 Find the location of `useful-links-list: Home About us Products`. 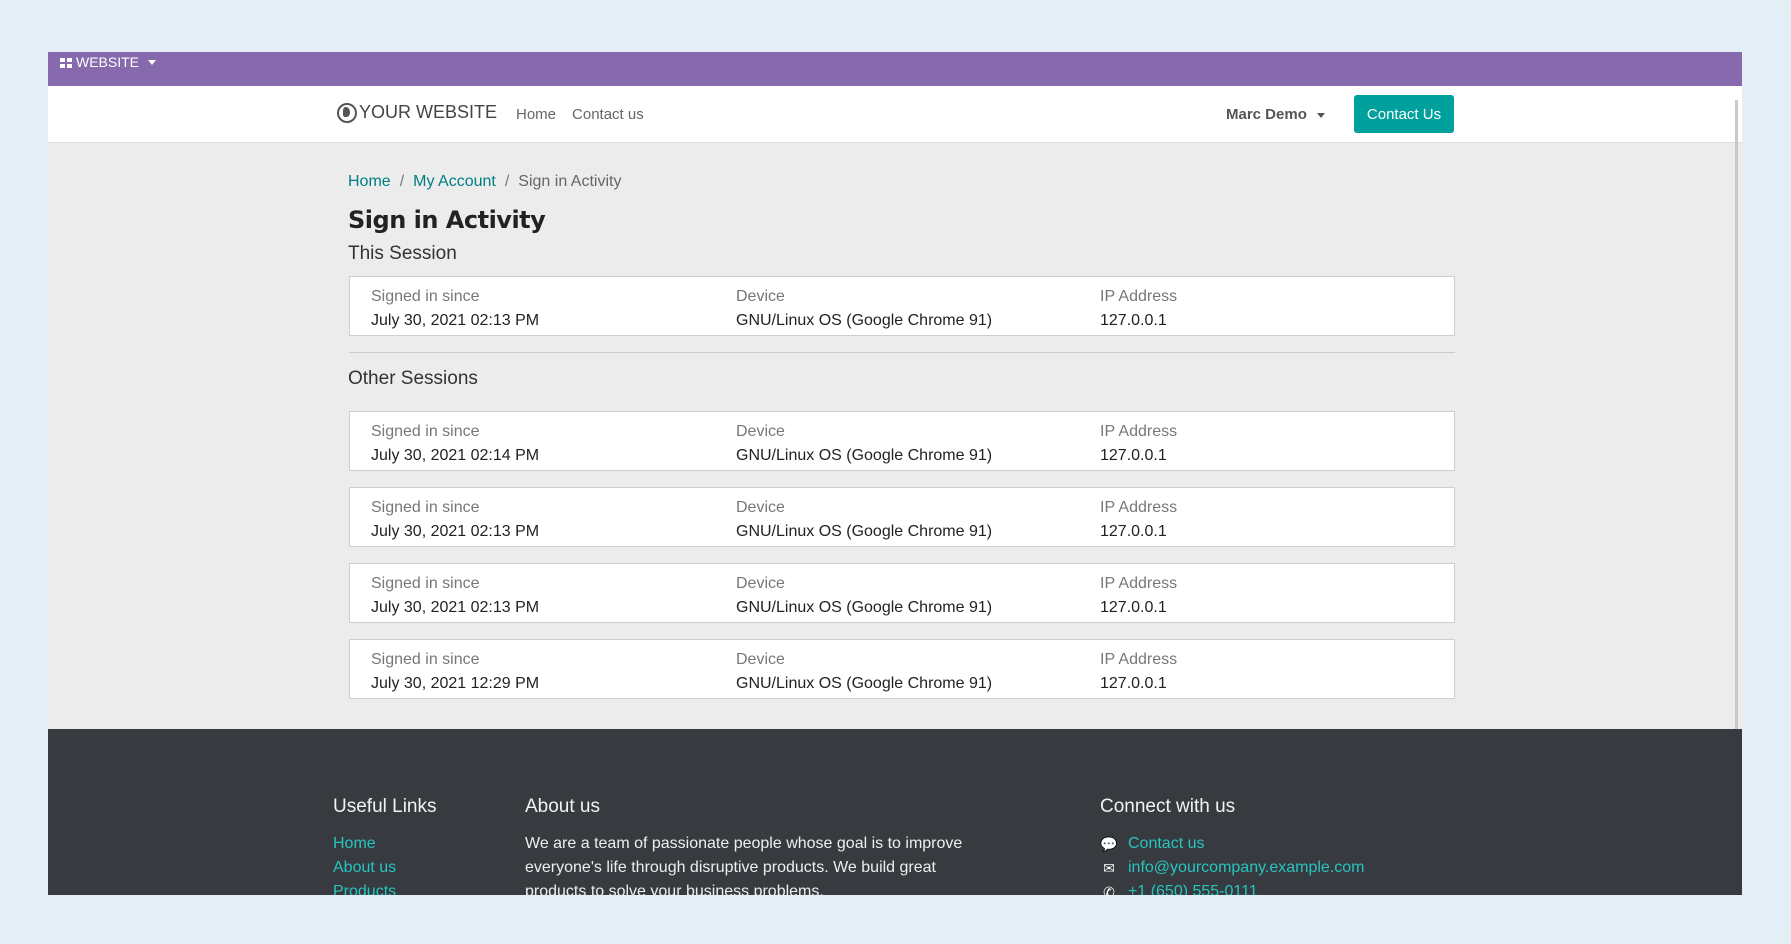

useful-links-list: Home About us Products is located at coordinates (364, 863).